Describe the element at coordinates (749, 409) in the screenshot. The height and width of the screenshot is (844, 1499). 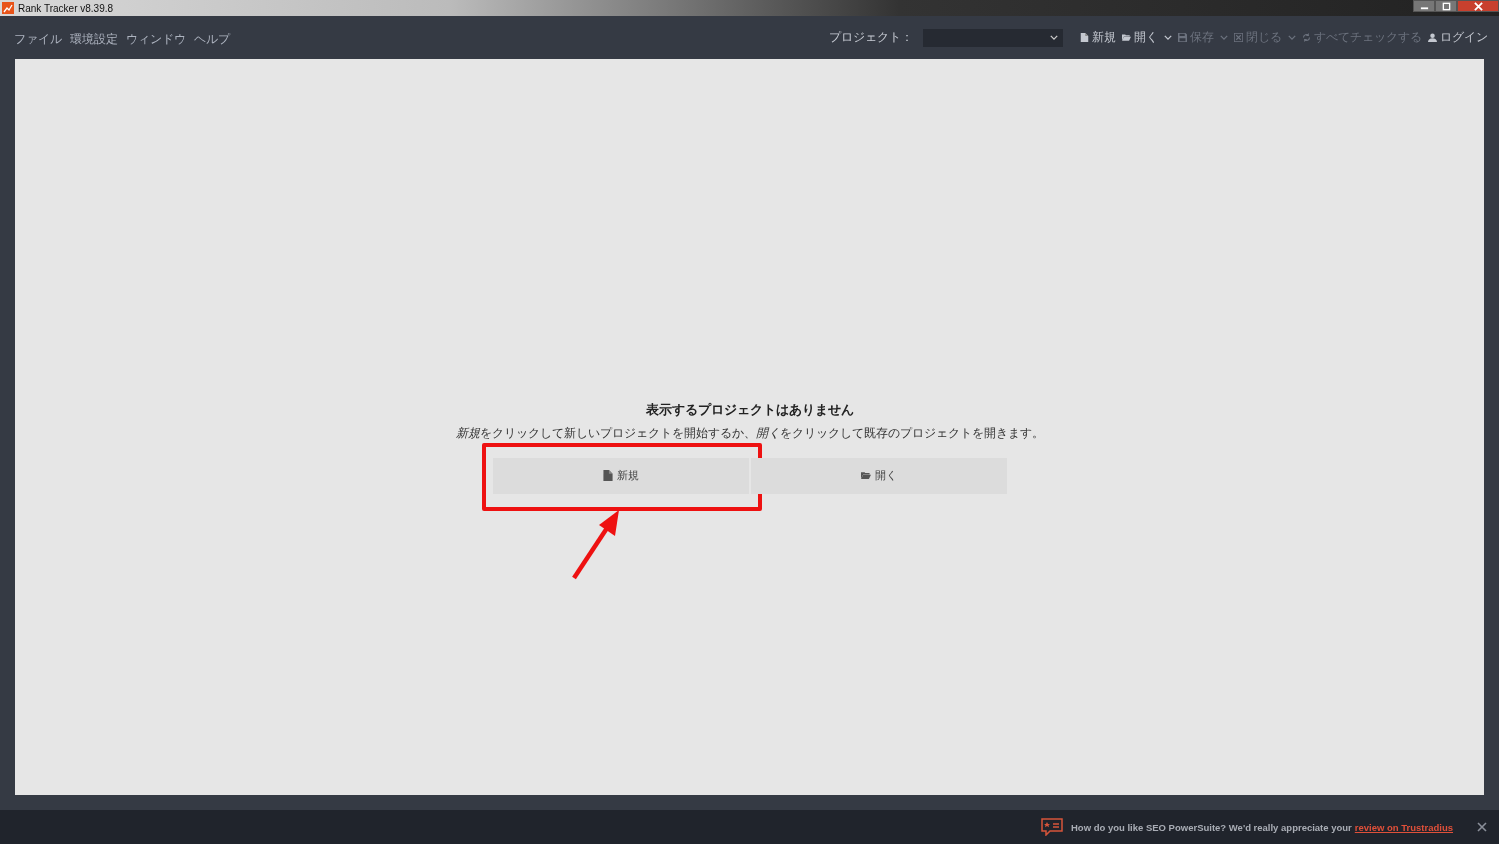
I see `empty-state-heading: 表示するプロジェクトはありません` at that location.